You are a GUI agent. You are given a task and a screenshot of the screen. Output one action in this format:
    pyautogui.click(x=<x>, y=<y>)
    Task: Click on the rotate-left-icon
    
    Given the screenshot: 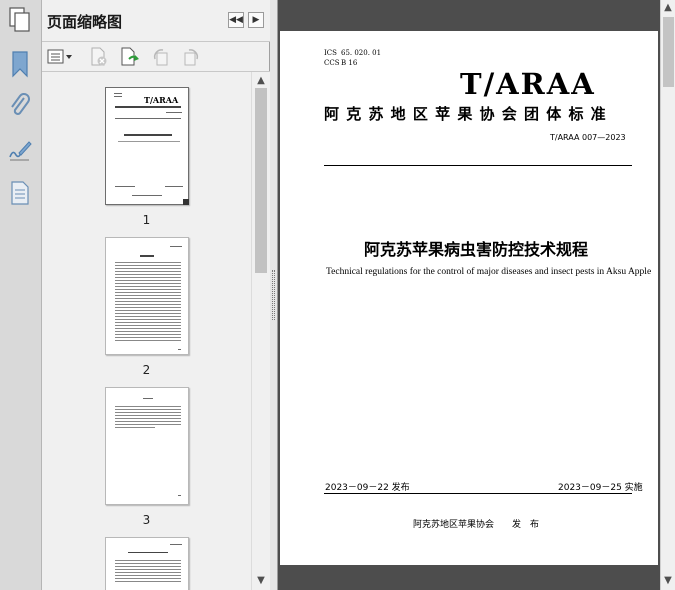 What is the action you would take?
    pyautogui.click(x=160, y=57)
    